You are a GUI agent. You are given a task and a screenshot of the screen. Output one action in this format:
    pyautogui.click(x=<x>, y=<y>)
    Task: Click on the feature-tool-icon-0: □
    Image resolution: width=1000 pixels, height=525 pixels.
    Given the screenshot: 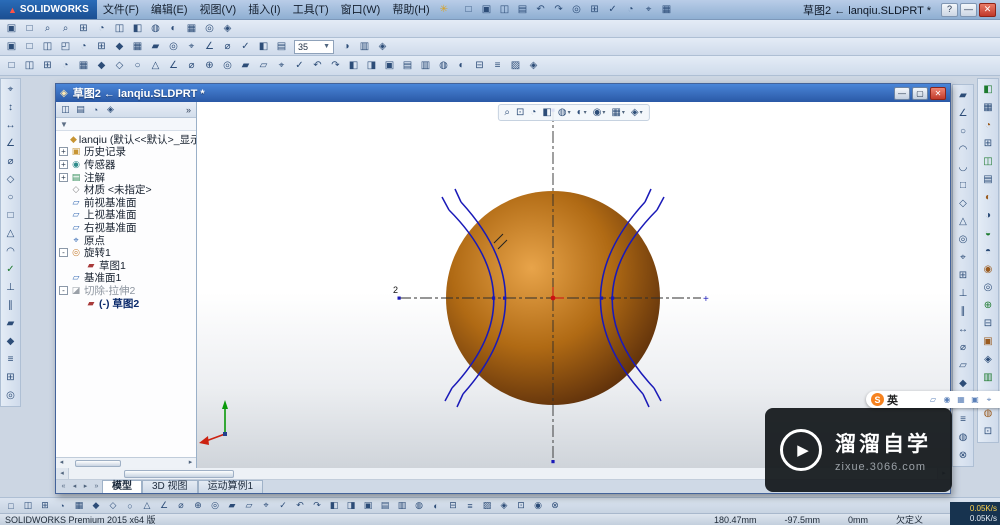 What is the action you would take?
    pyautogui.click(x=11, y=65)
    